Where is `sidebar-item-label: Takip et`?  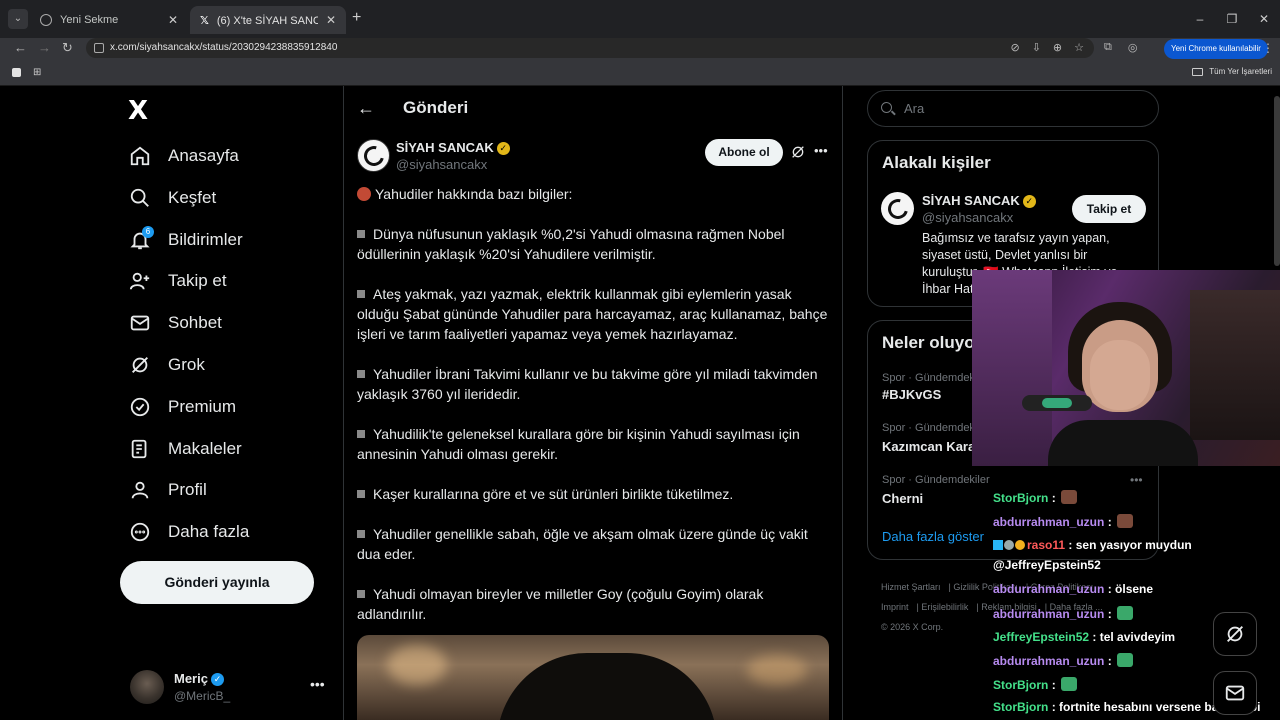
sidebar-item-label: Takip et is located at coordinates (197, 280).